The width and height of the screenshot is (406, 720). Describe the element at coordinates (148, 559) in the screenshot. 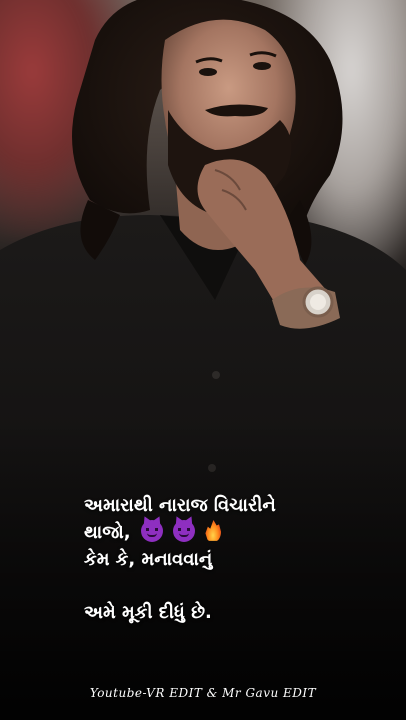

I see `caption-line-3: કેમ કે, મનાવવાનું` at that location.